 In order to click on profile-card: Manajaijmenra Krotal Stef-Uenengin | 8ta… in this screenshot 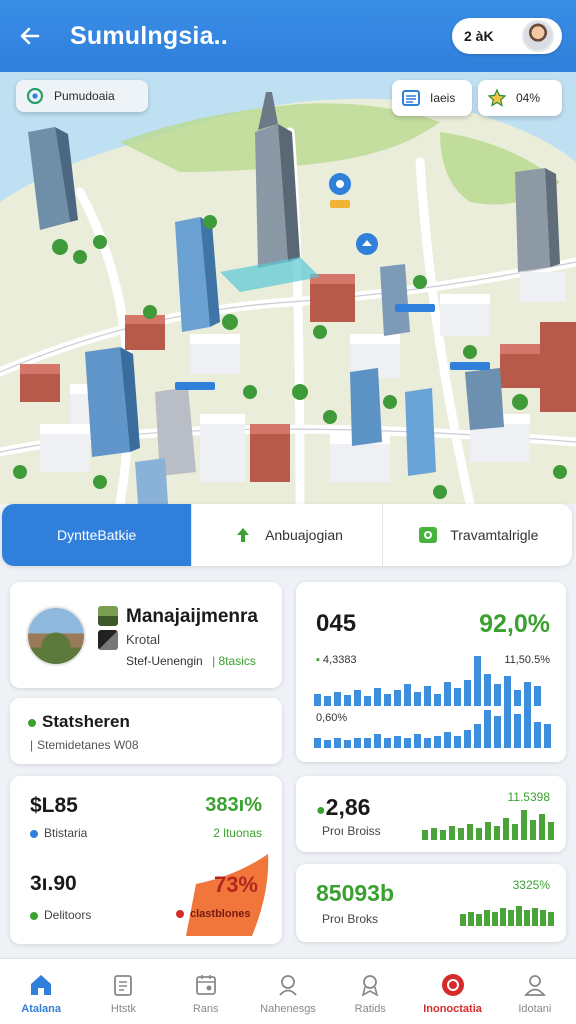, I will do `click(146, 635)`.